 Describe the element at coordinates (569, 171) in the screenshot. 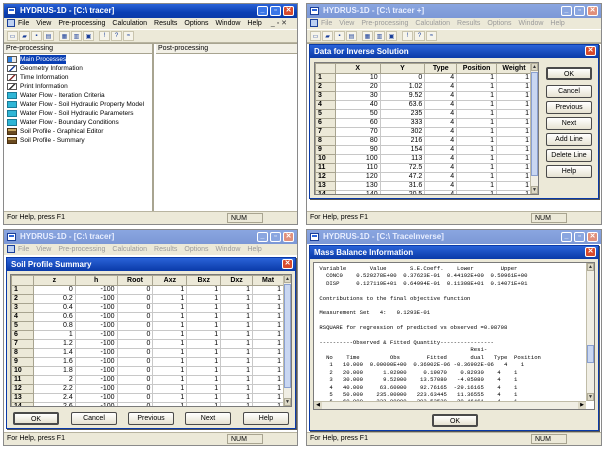

I see `help-button: Help` at that location.